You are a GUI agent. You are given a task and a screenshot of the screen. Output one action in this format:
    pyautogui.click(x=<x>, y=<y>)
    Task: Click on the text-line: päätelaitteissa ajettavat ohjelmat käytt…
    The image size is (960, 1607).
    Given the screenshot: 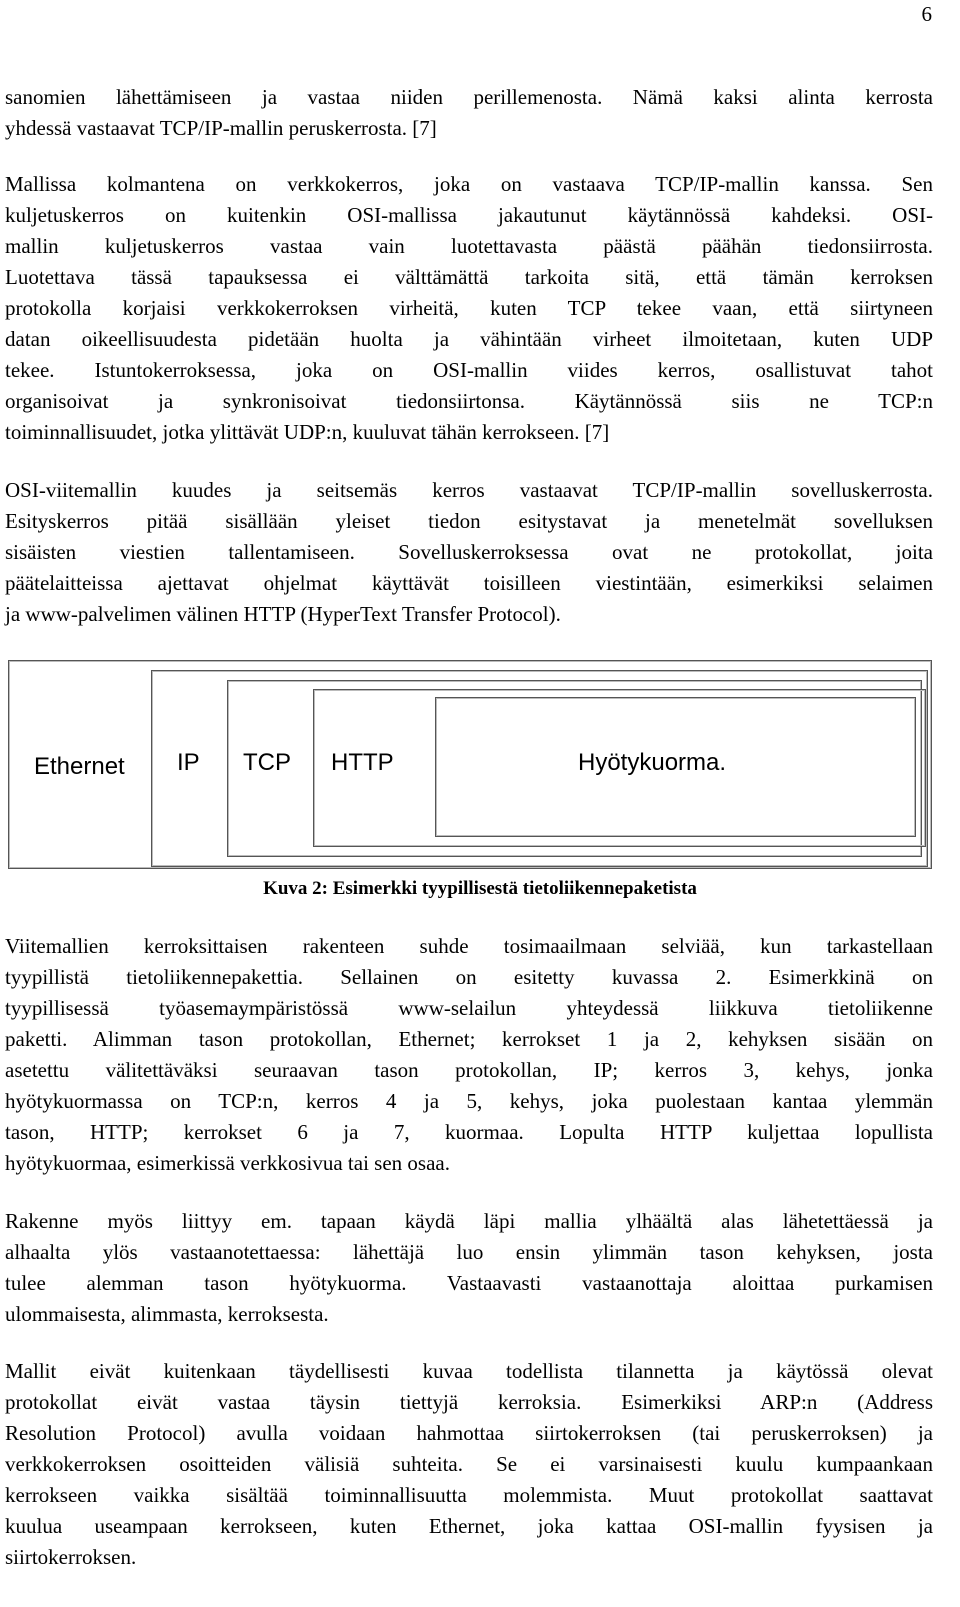 What is the action you would take?
    pyautogui.click(x=469, y=583)
    